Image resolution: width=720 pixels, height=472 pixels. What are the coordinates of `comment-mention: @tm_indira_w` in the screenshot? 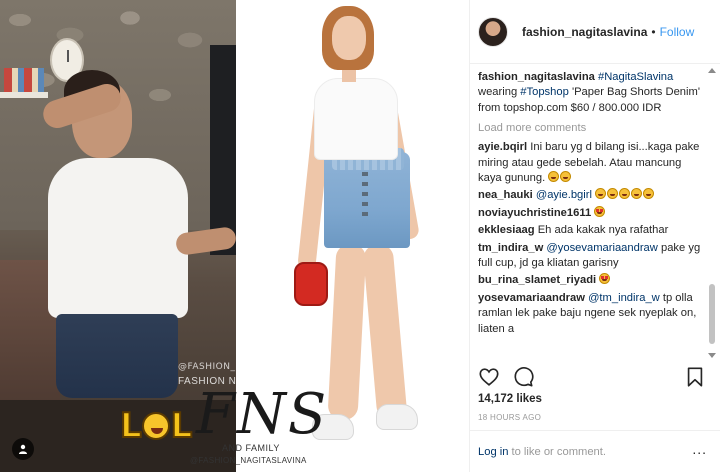 It's located at (624, 298).